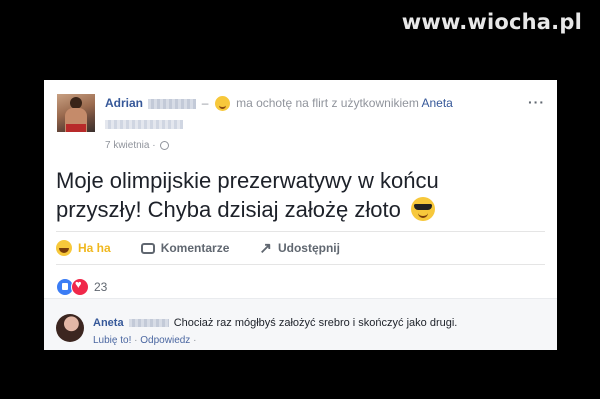 Image resolution: width=600 pixels, height=399 pixels. I want to click on post-date-text: 7 kwietnia, so click(127, 145).